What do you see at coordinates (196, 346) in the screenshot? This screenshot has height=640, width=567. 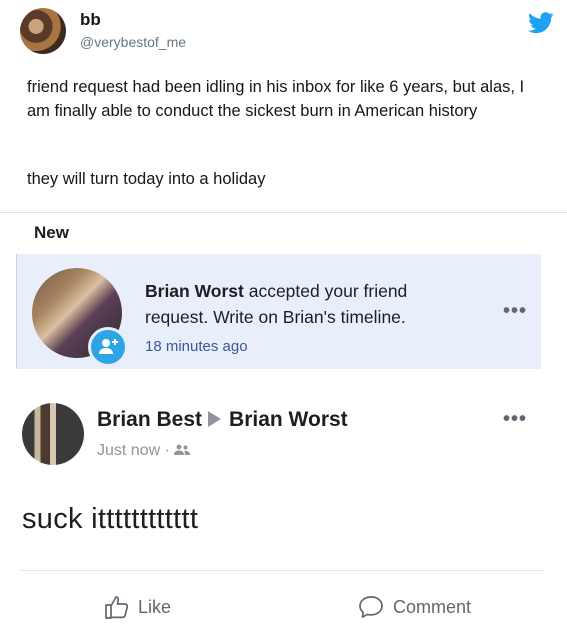 I see `notification-time: 18 minutes ago` at bounding box center [196, 346].